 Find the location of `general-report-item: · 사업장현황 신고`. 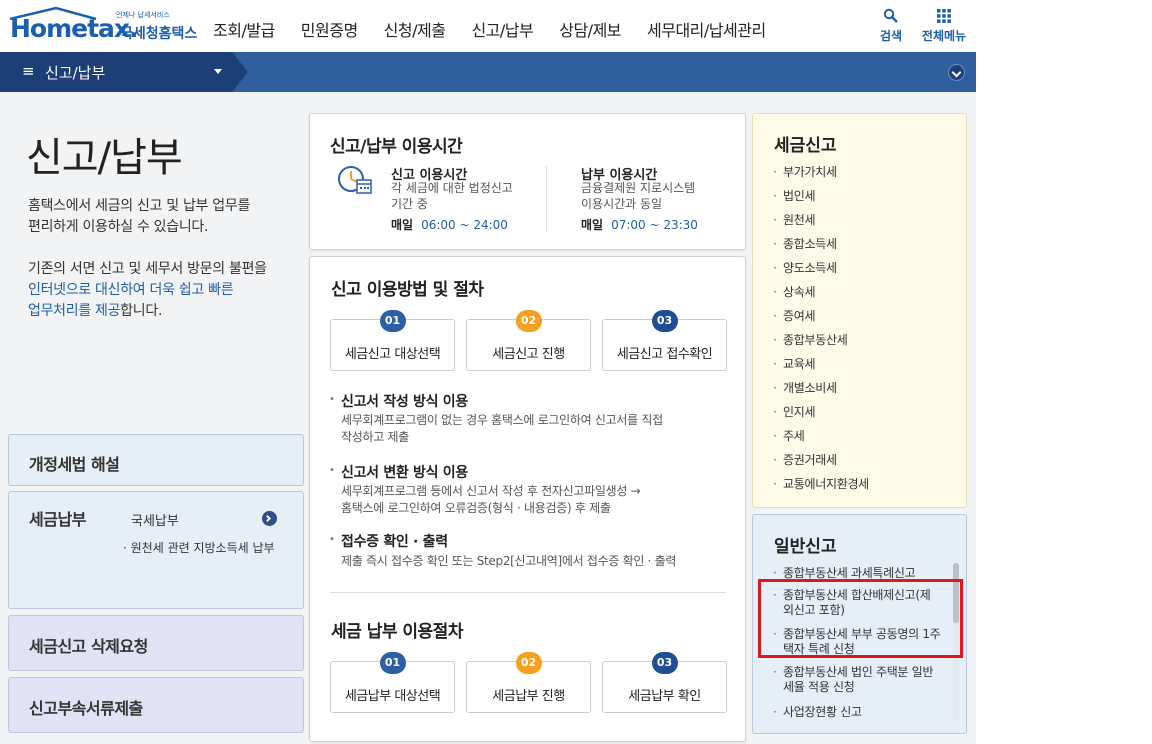

general-report-item: · 사업장현황 신고 is located at coordinates (817, 711).